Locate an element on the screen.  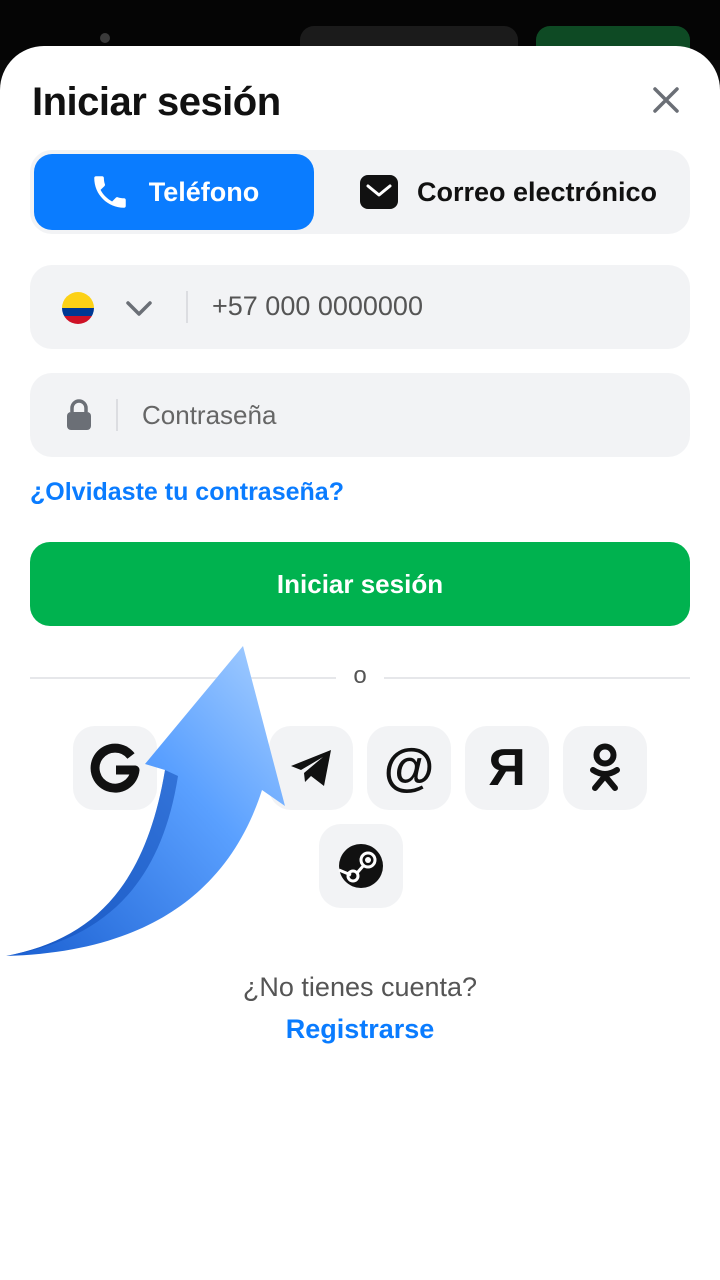
forgot-password-link: ¿Olvidaste tu contraseña? is located at coordinates (187, 492).